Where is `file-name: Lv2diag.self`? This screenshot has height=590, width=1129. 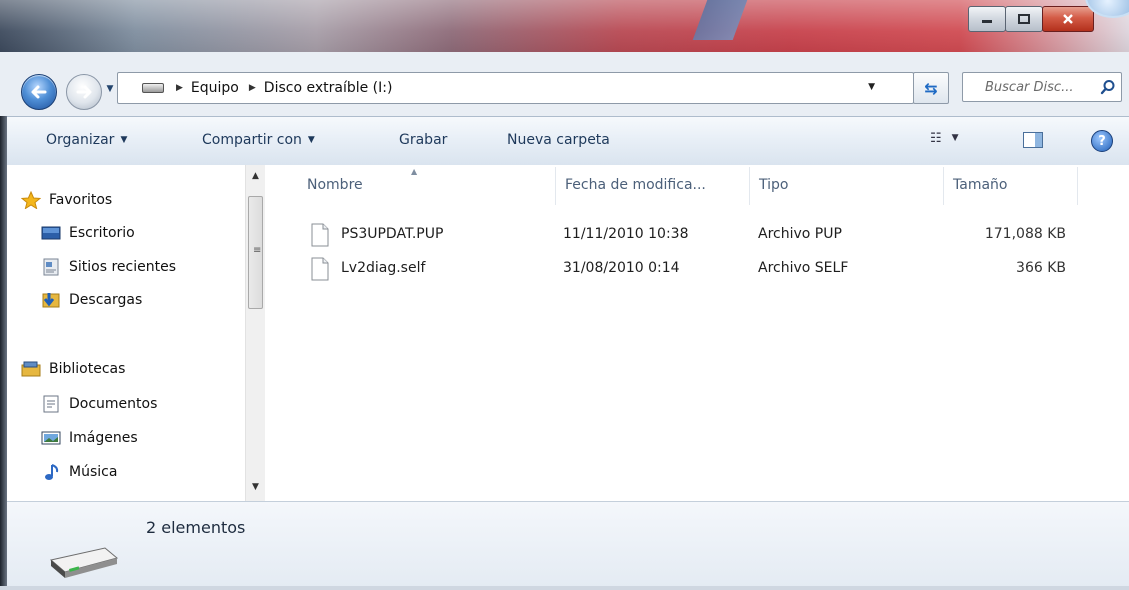 file-name: Lv2diag.self is located at coordinates (383, 268).